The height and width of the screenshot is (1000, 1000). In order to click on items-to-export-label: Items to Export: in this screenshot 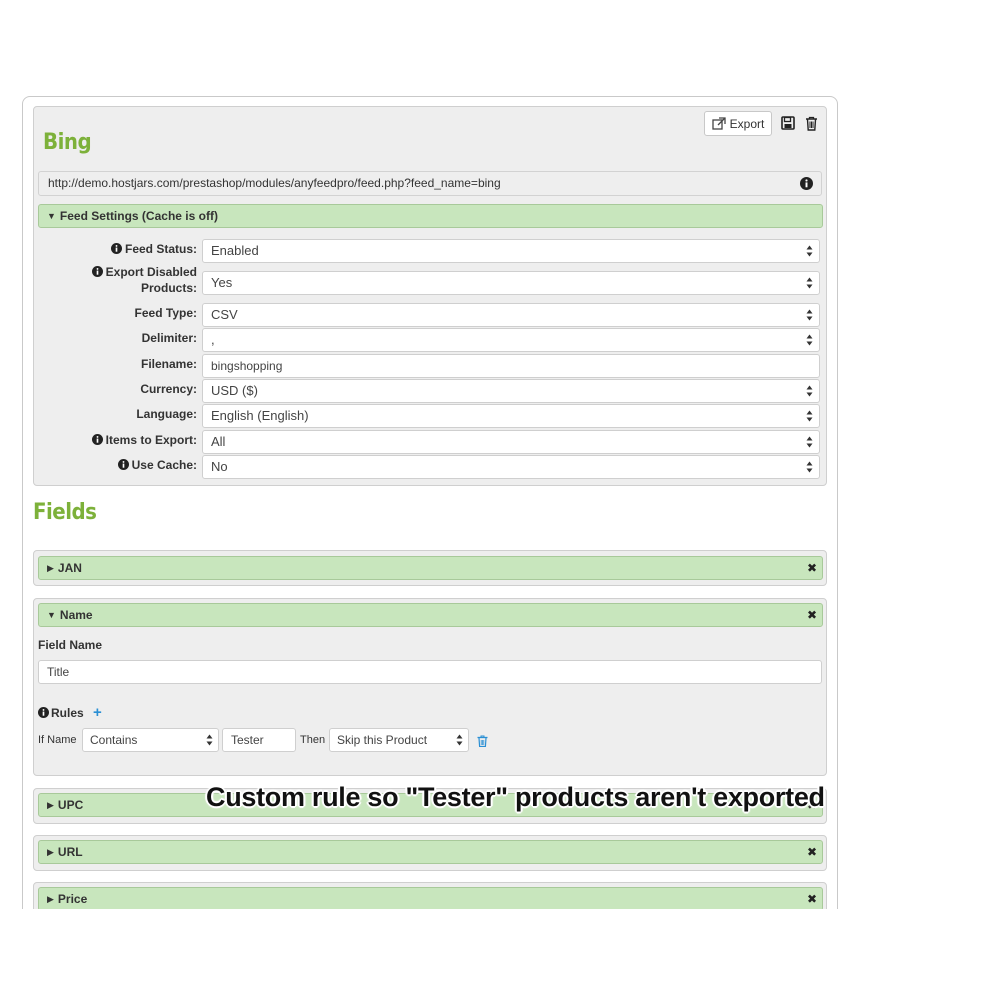, I will do `click(118, 440)`.